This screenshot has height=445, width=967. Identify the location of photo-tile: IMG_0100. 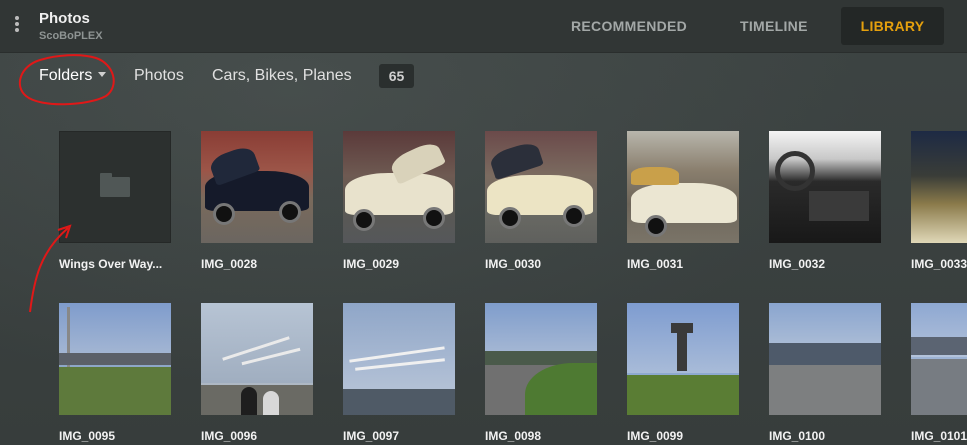
(825, 373).